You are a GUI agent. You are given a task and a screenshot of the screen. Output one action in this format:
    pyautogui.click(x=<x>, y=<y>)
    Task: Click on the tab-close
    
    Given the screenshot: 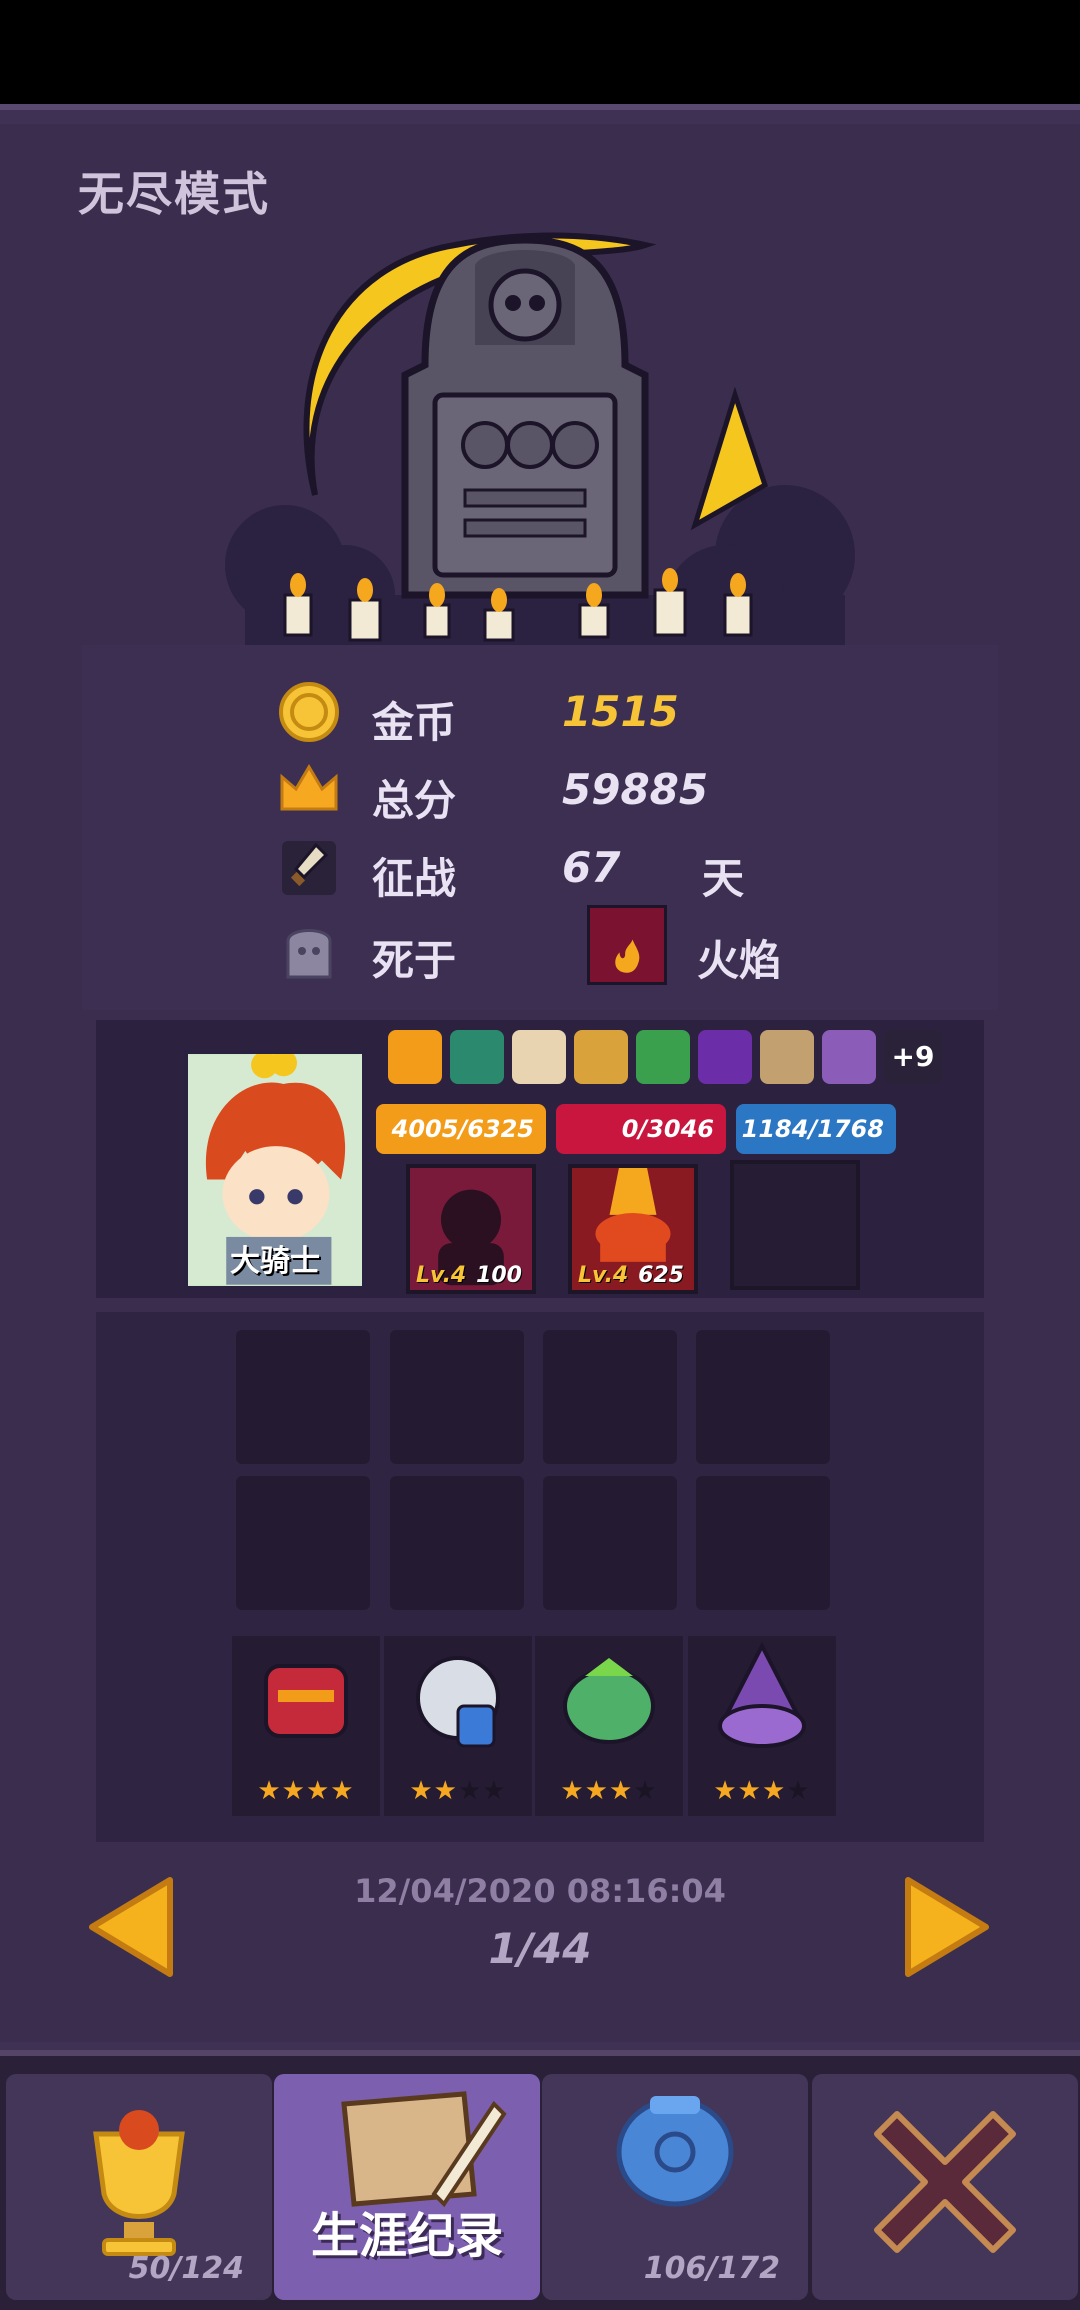 What is the action you would take?
    pyautogui.click(x=945, y=2187)
    